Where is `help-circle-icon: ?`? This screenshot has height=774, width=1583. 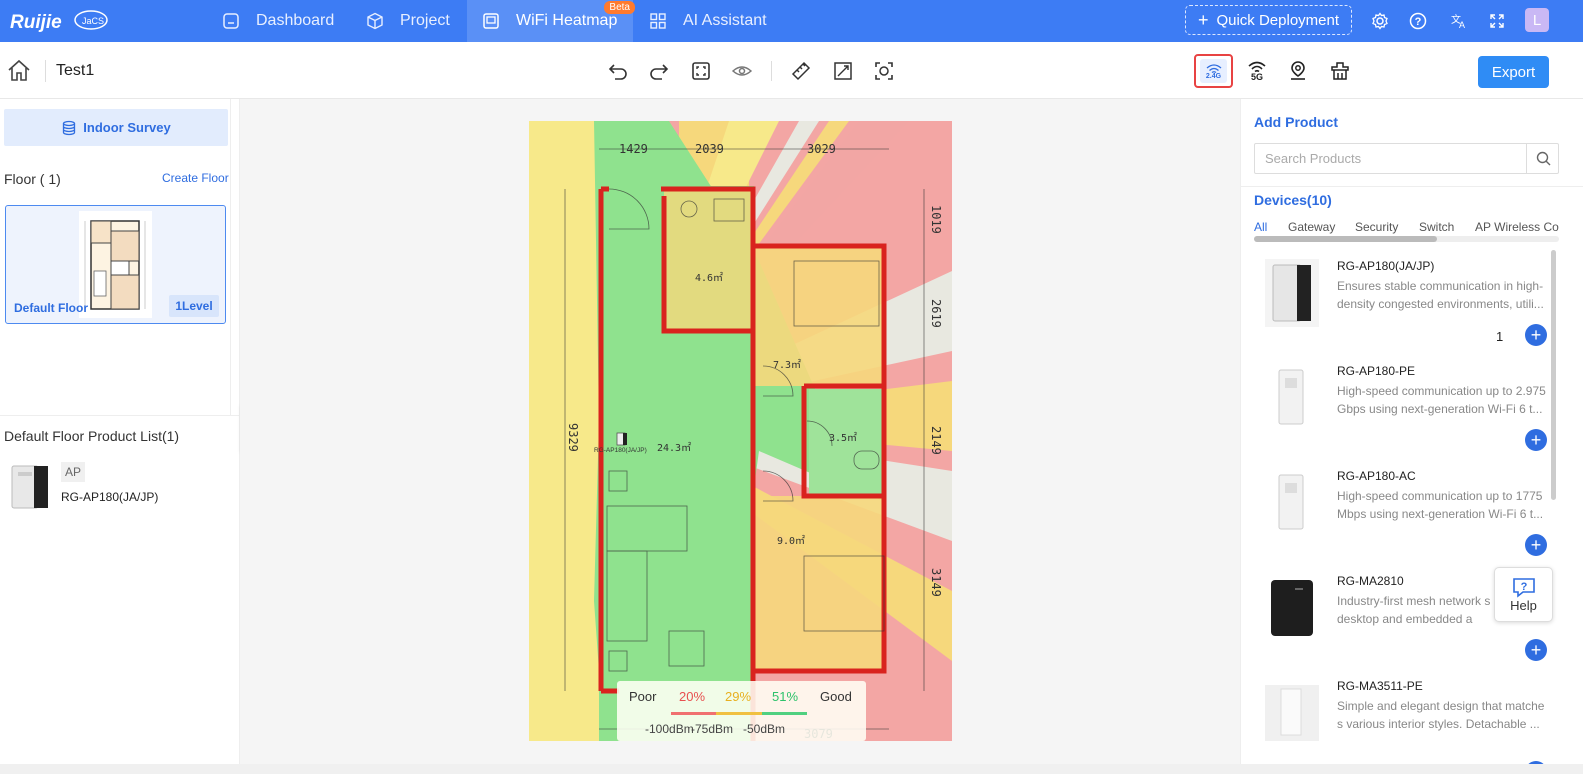
help-circle-icon: ? is located at coordinates (1418, 21).